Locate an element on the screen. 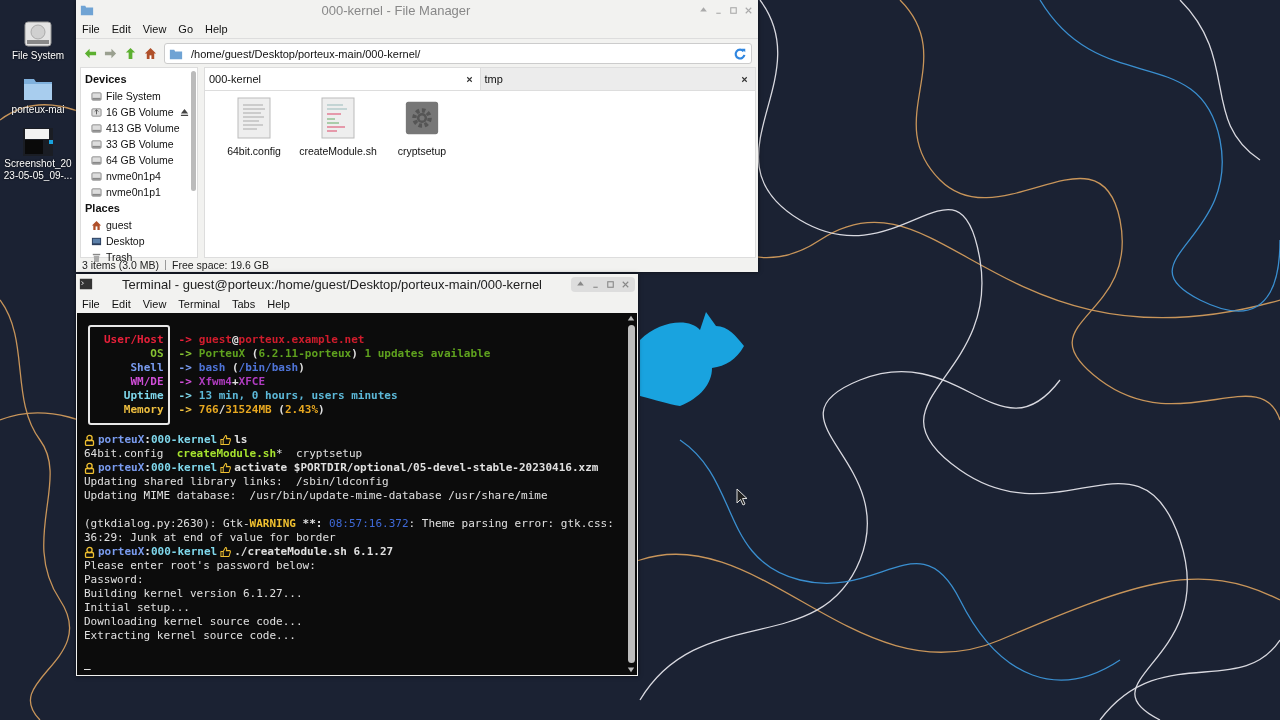 This screenshot has height=720, width=1280. sidebar-item: nvme0n1p4 is located at coordinates (133, 176).